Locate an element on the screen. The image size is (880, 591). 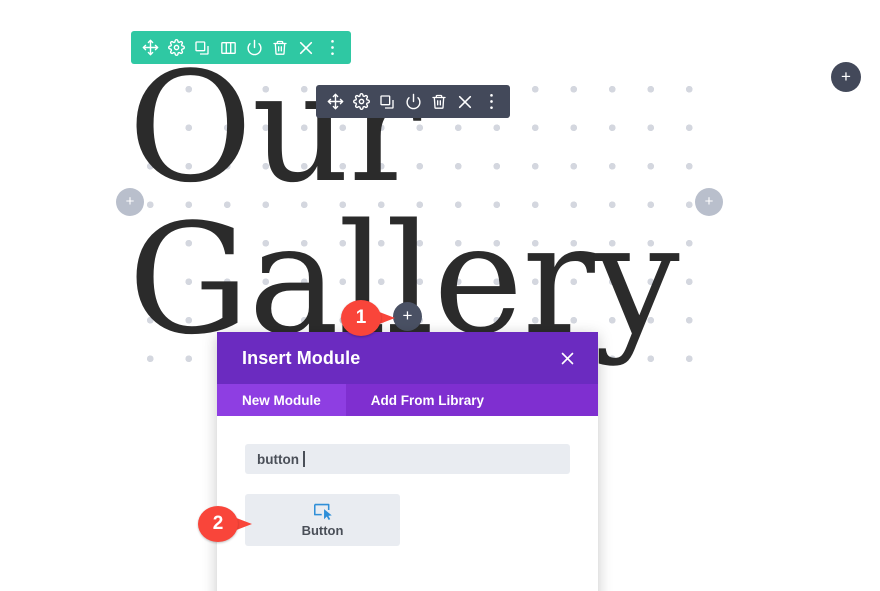
add-section-button: + is located at coordinates (846, 77).